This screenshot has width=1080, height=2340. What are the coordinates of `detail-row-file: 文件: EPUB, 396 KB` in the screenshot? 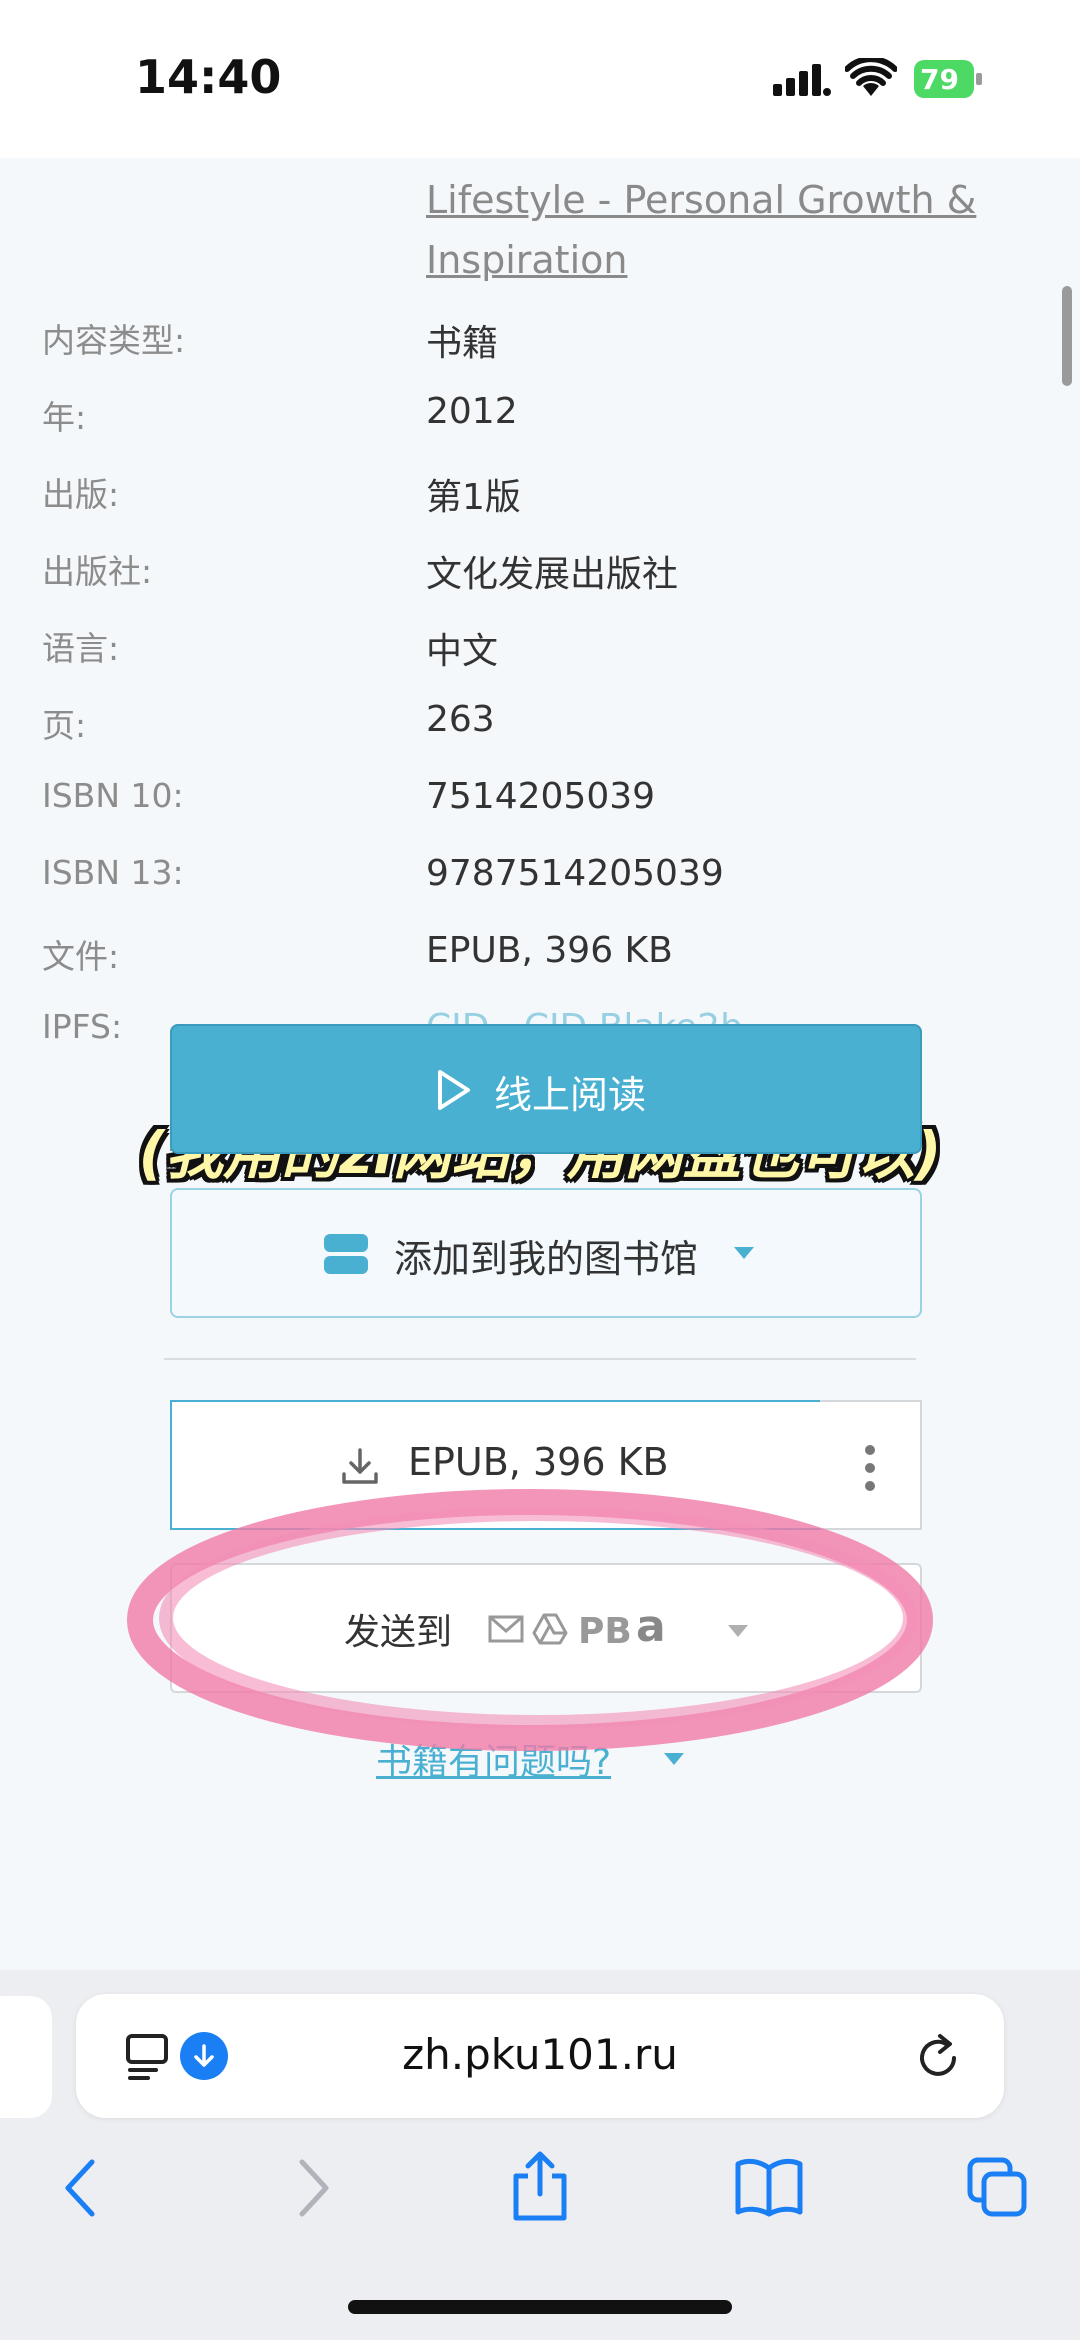 It's located at (540, 960).